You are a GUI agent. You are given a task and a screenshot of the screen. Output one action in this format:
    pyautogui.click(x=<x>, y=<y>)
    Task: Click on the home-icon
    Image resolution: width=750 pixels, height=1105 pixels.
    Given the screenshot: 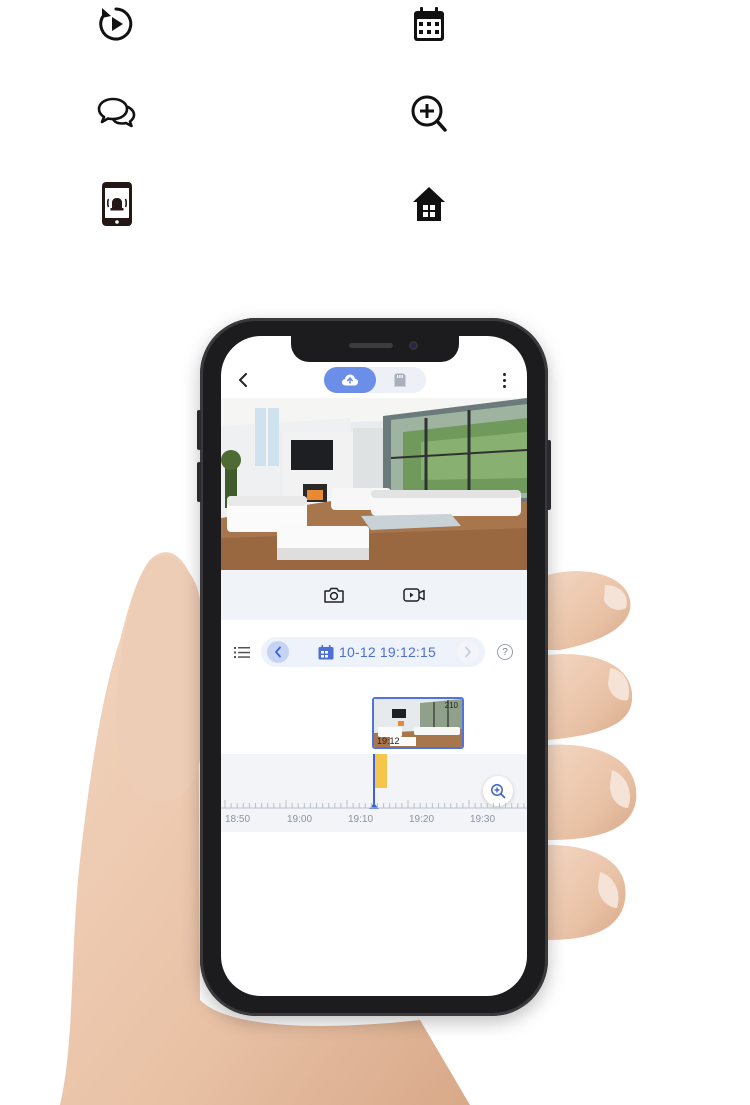 What is the action you would take?
    pyautogui.click(x=429, y=204)
    